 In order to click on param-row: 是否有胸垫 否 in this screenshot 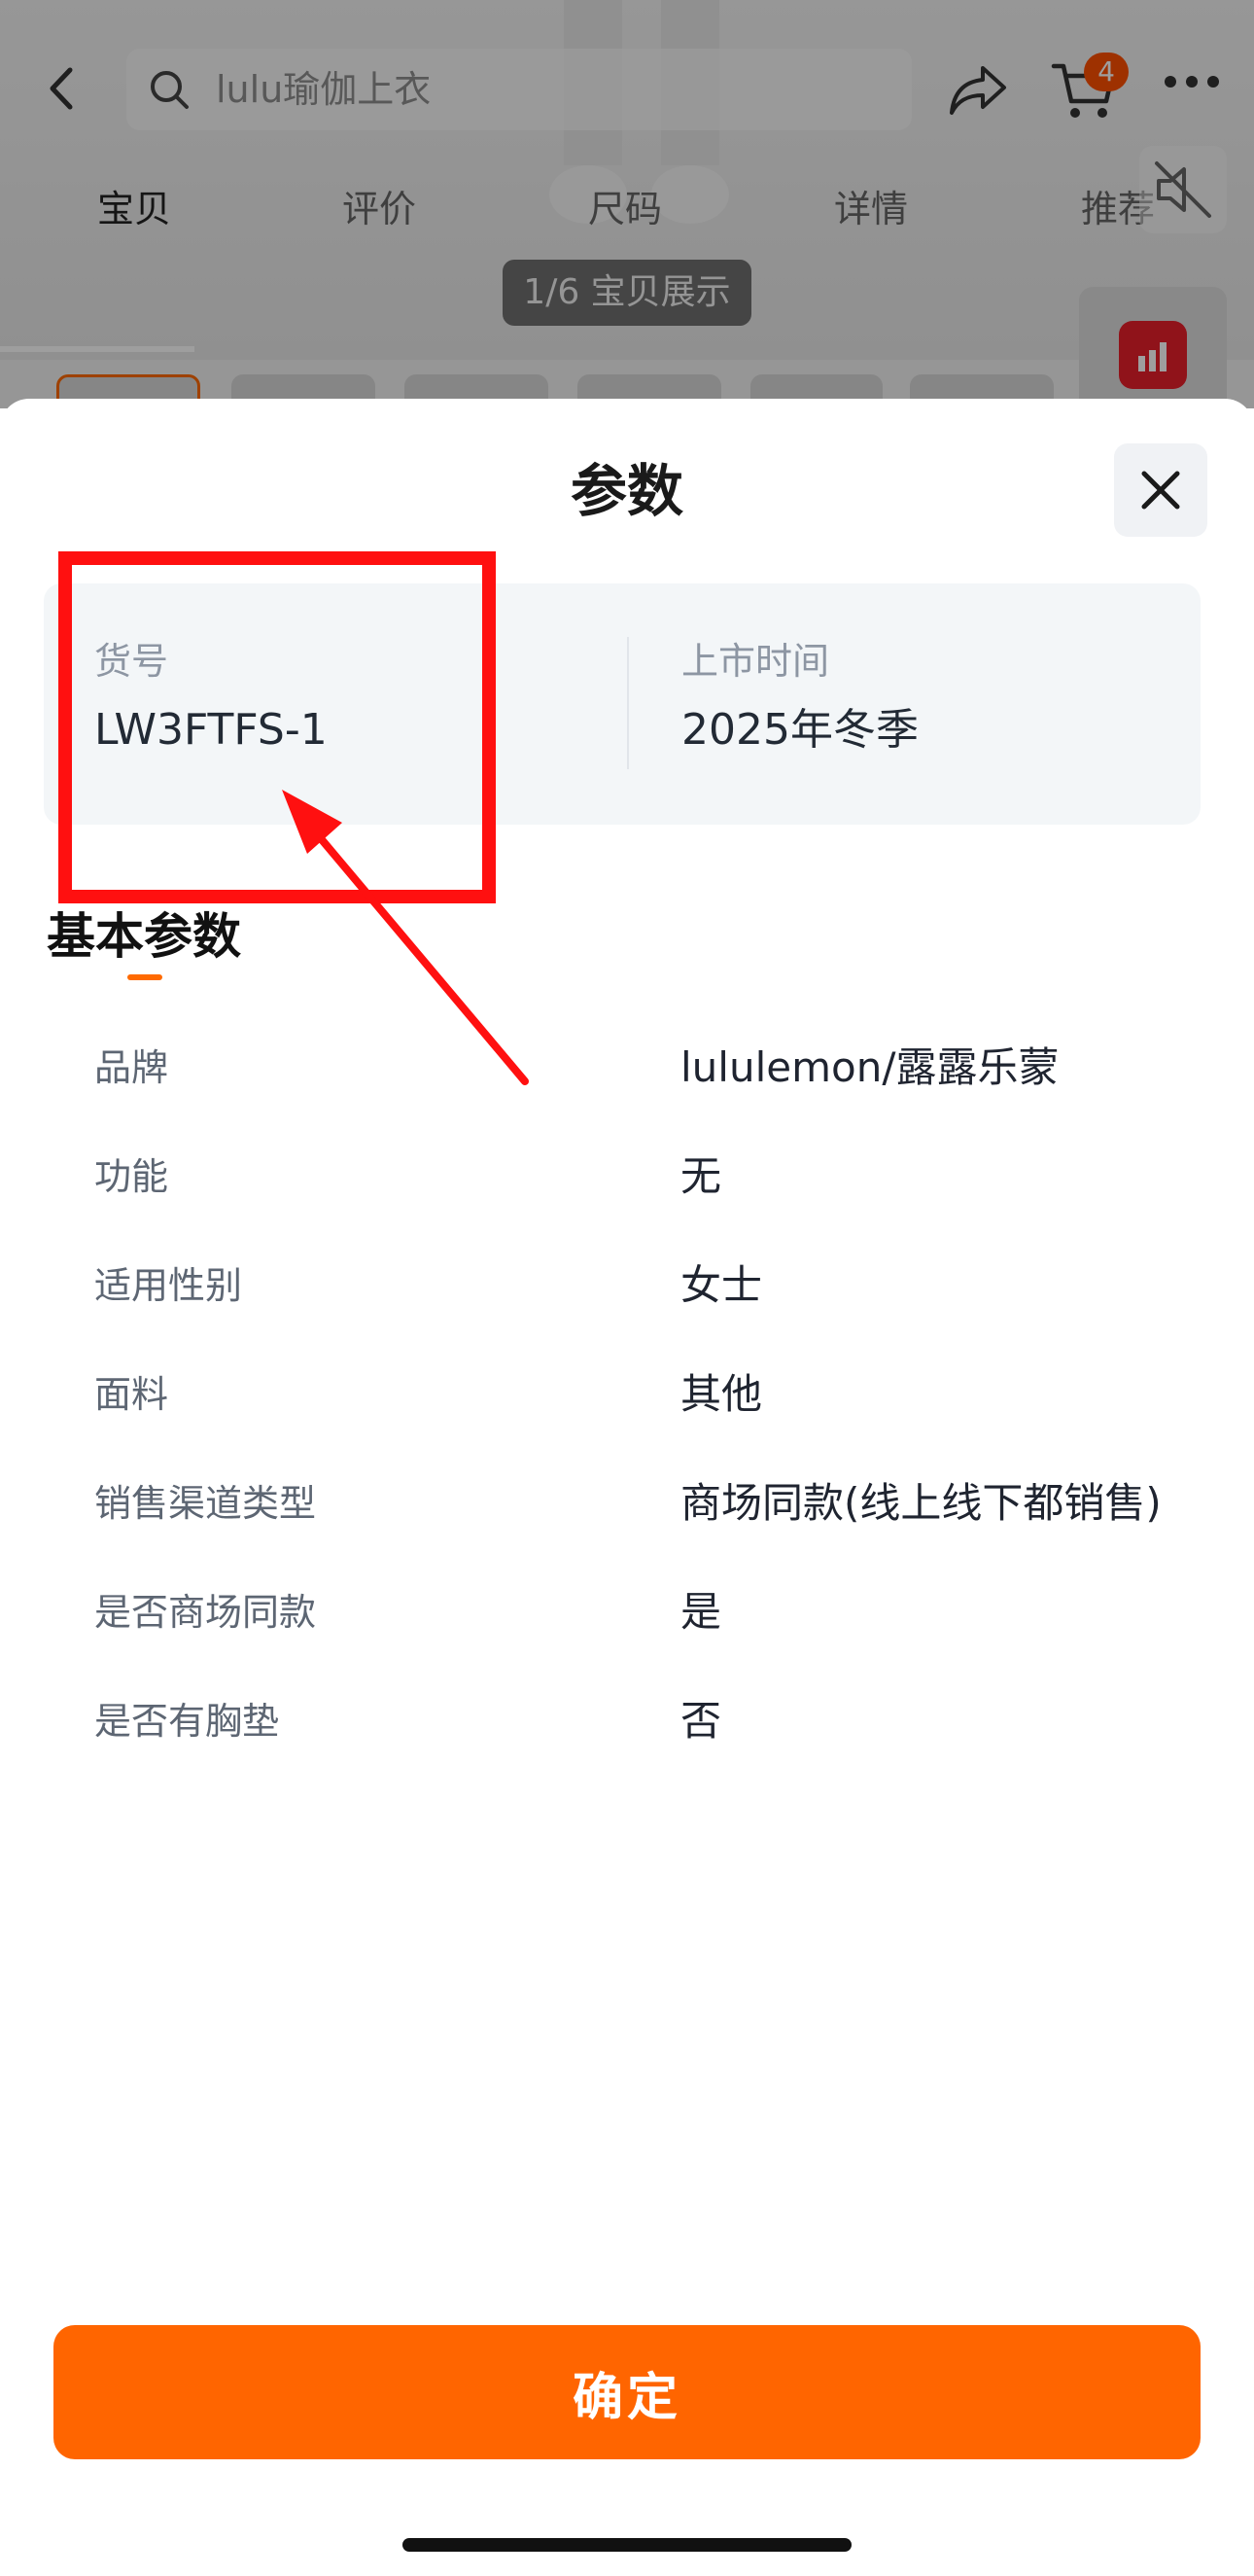, I will do `click(627, 1722)`.